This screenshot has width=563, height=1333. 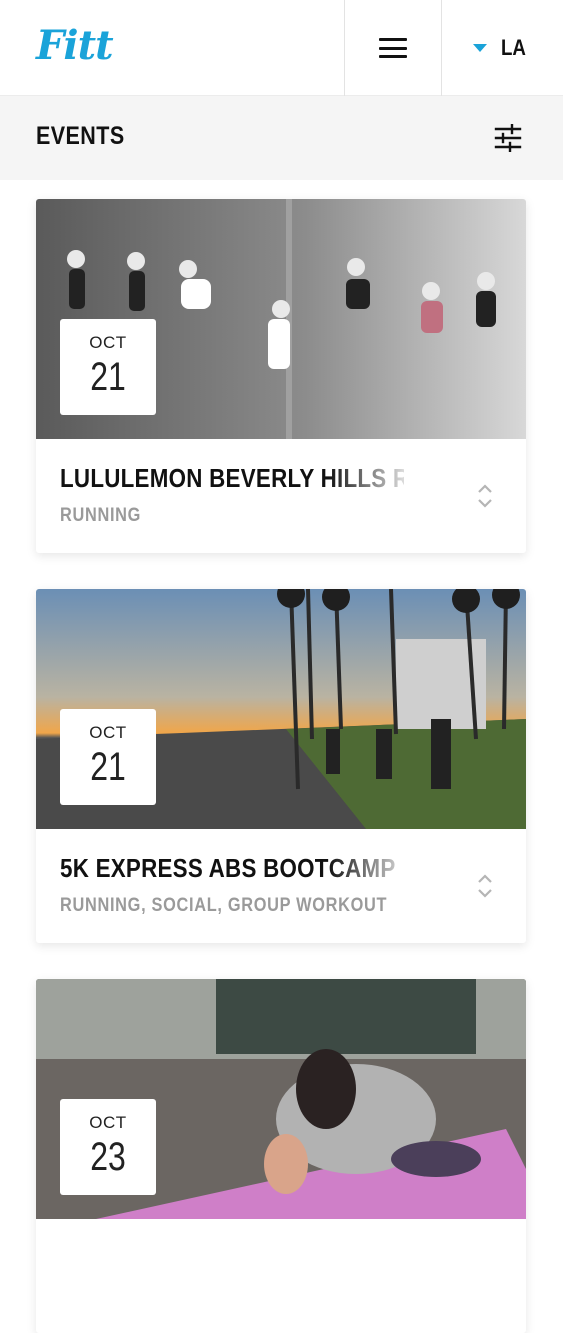 I want to click on fitt-logo: Fitt, so click(x=75, y=45).